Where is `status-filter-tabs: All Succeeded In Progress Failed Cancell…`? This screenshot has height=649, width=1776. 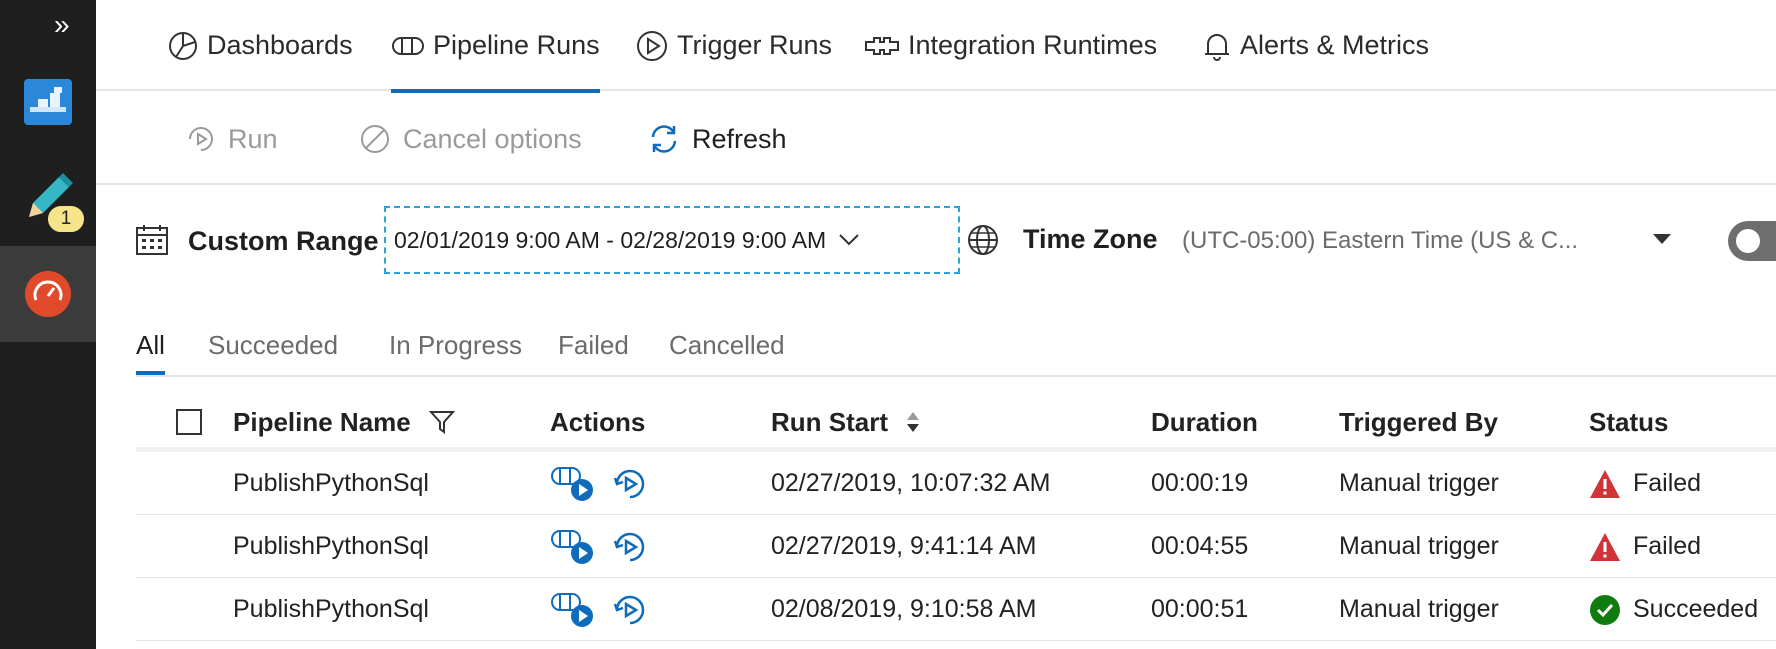 status-filter-tabs: All Succeeded In Progress Failed Cancell… is located at coordinates (956, 346).